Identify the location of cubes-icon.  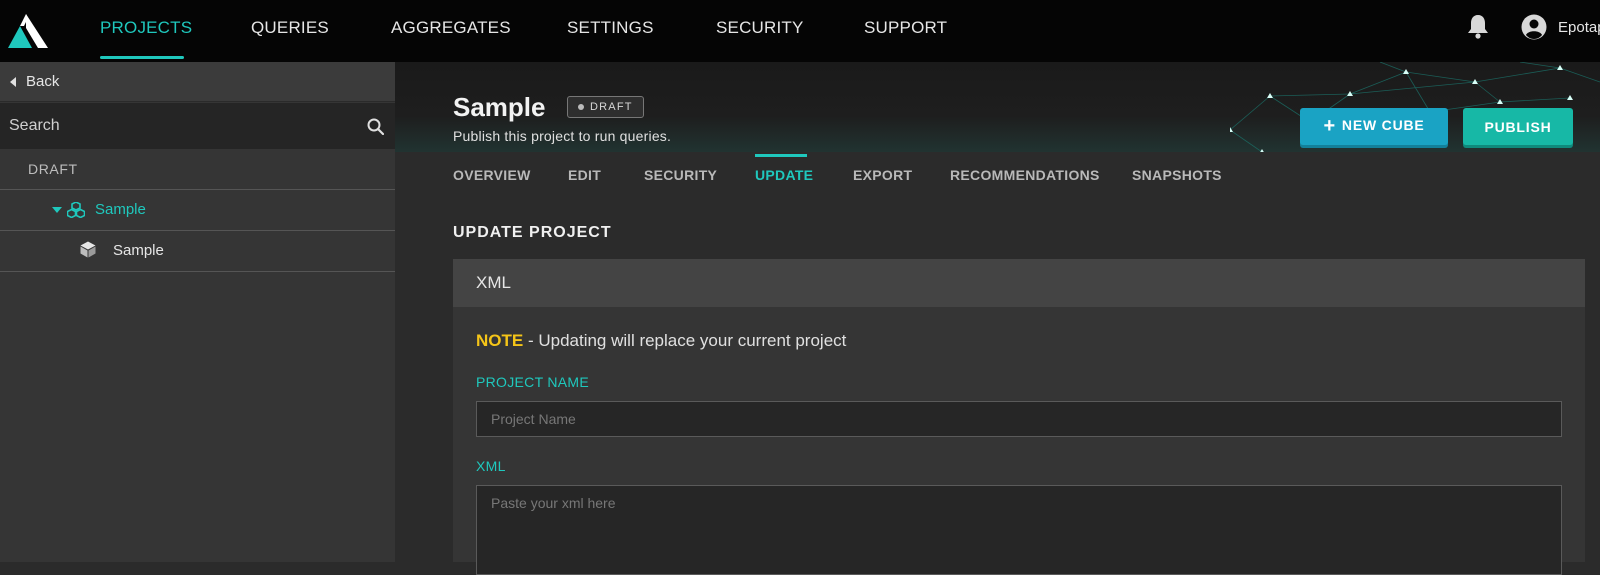
(76, 210).